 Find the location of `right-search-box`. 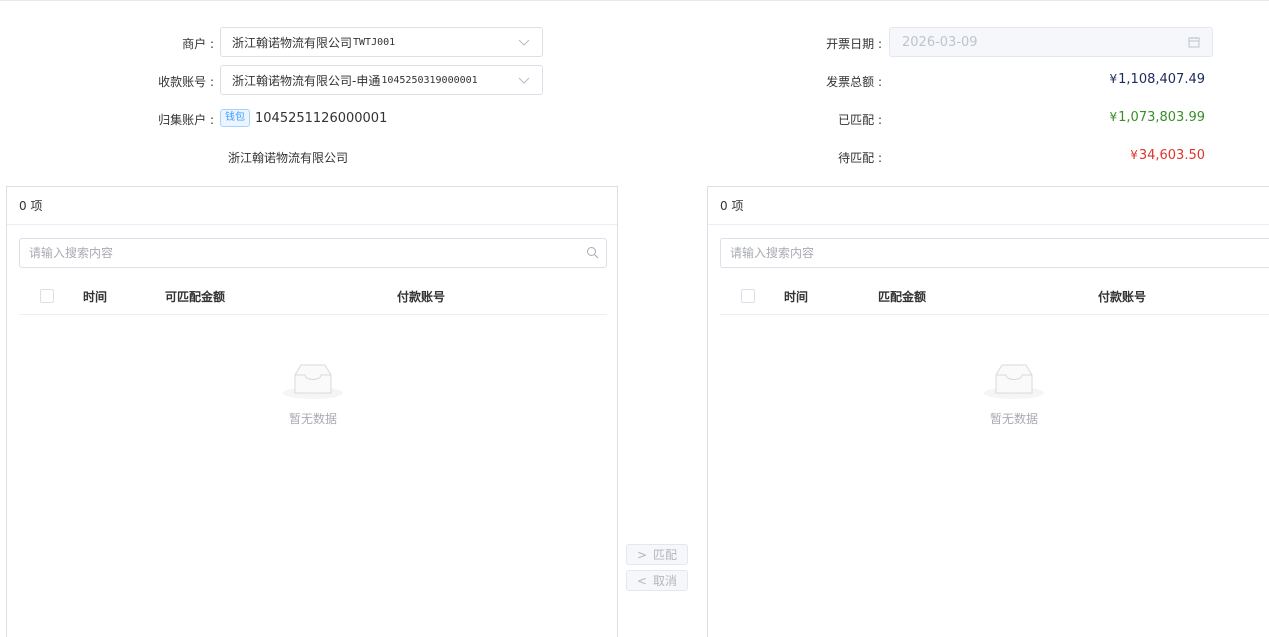

right-search-box is located at coordinates (994, 253).